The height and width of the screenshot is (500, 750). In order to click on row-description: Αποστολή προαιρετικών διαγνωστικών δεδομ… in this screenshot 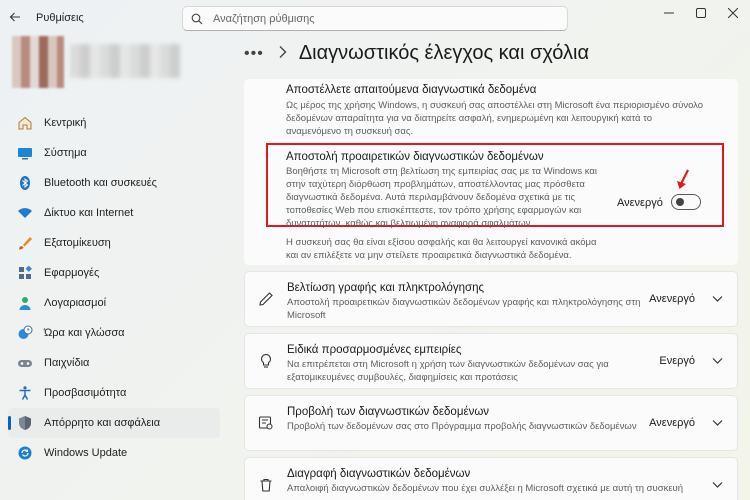, I will do `click(464, 309)`.